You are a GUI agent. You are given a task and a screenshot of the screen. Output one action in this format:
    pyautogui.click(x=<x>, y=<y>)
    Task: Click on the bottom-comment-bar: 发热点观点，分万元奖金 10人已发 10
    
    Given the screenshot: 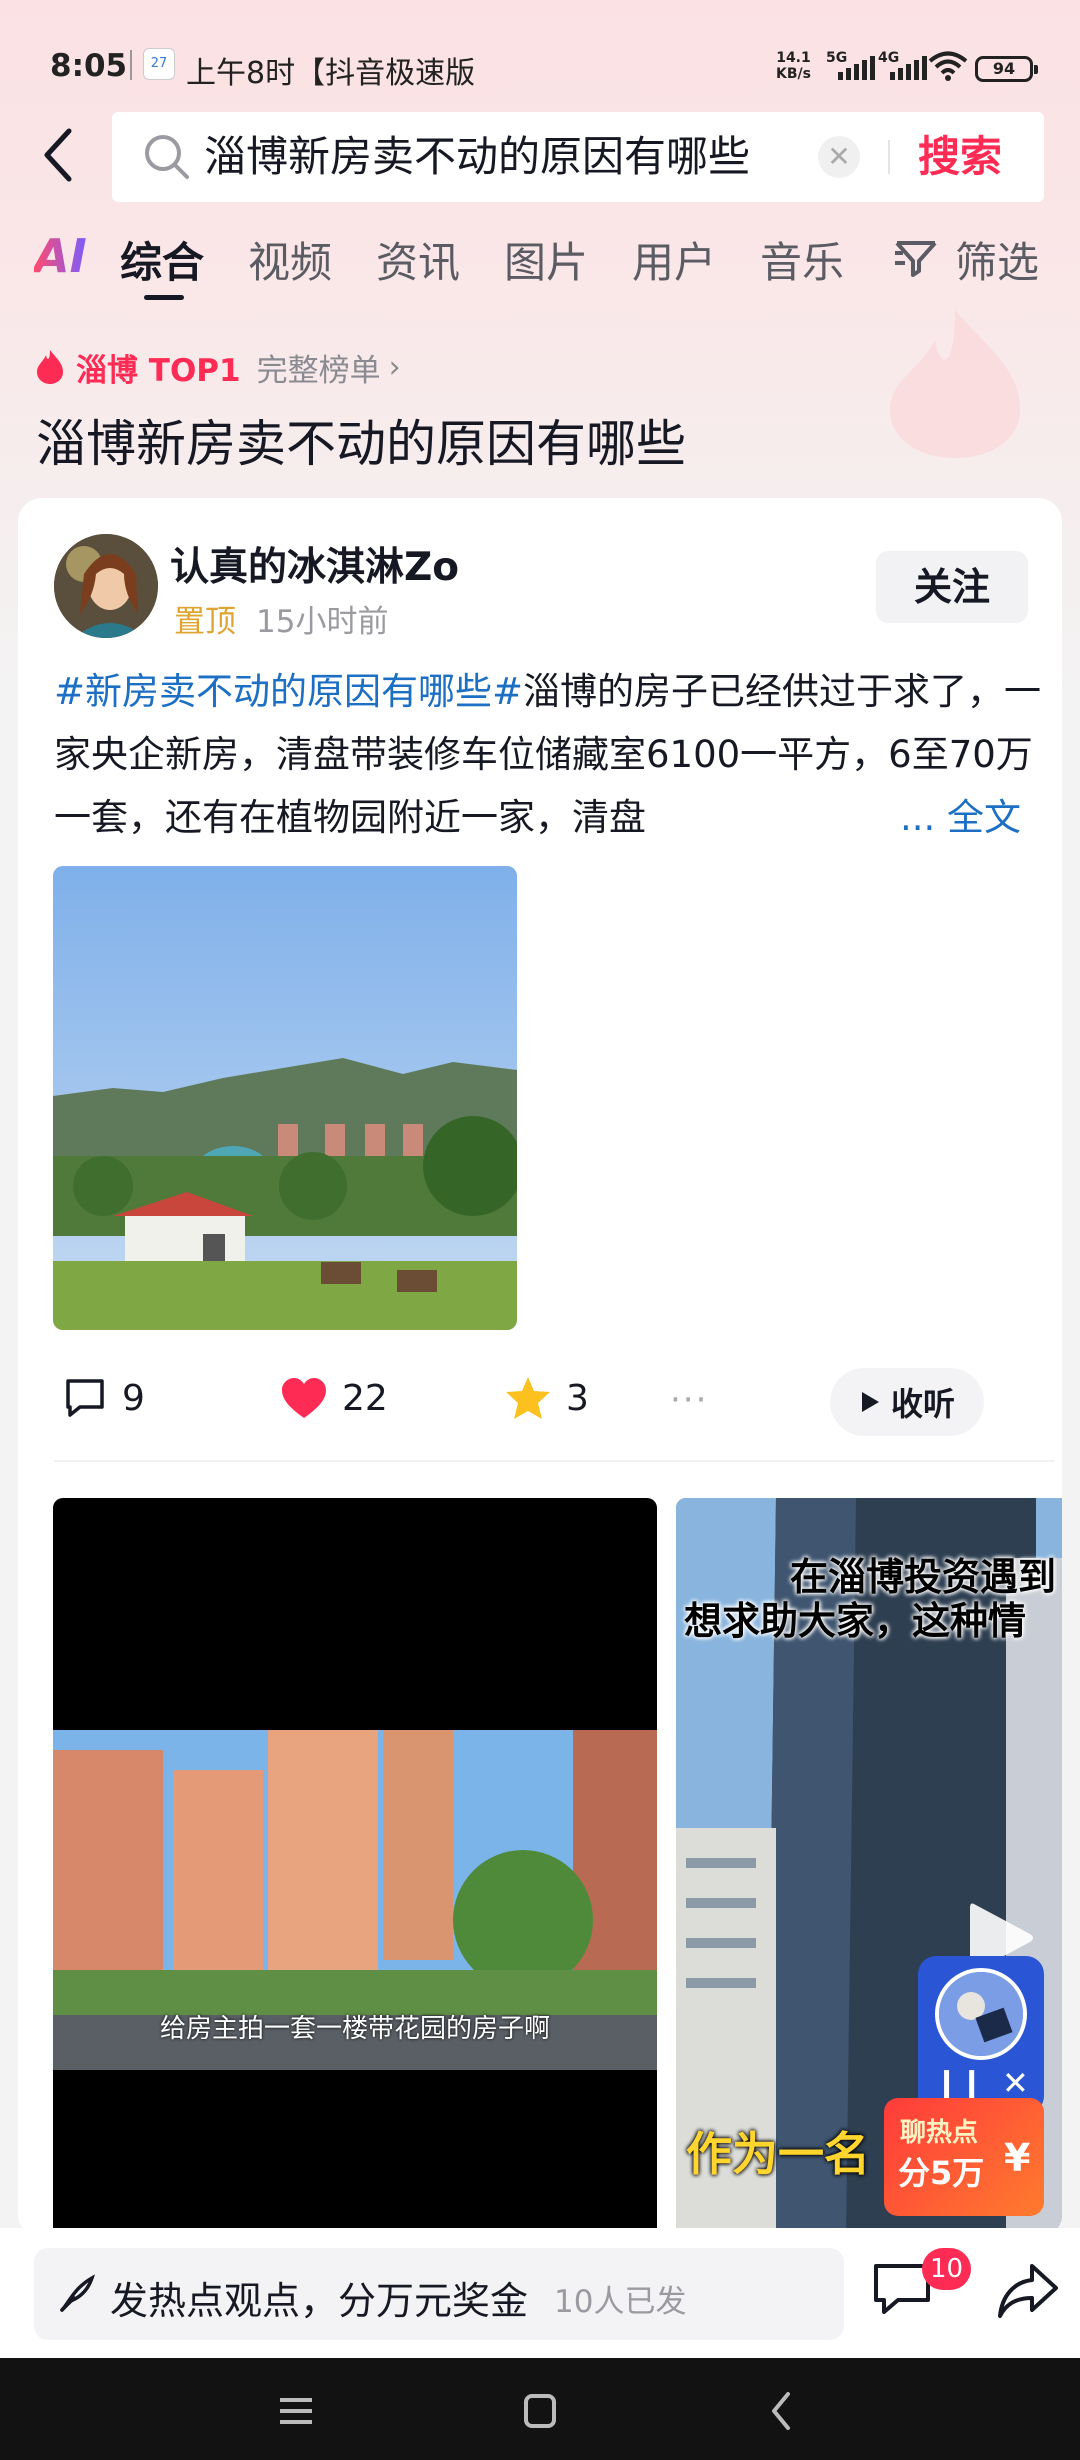 What is the action you would take?
    pyautogui.click(x=540, y=2293)
    